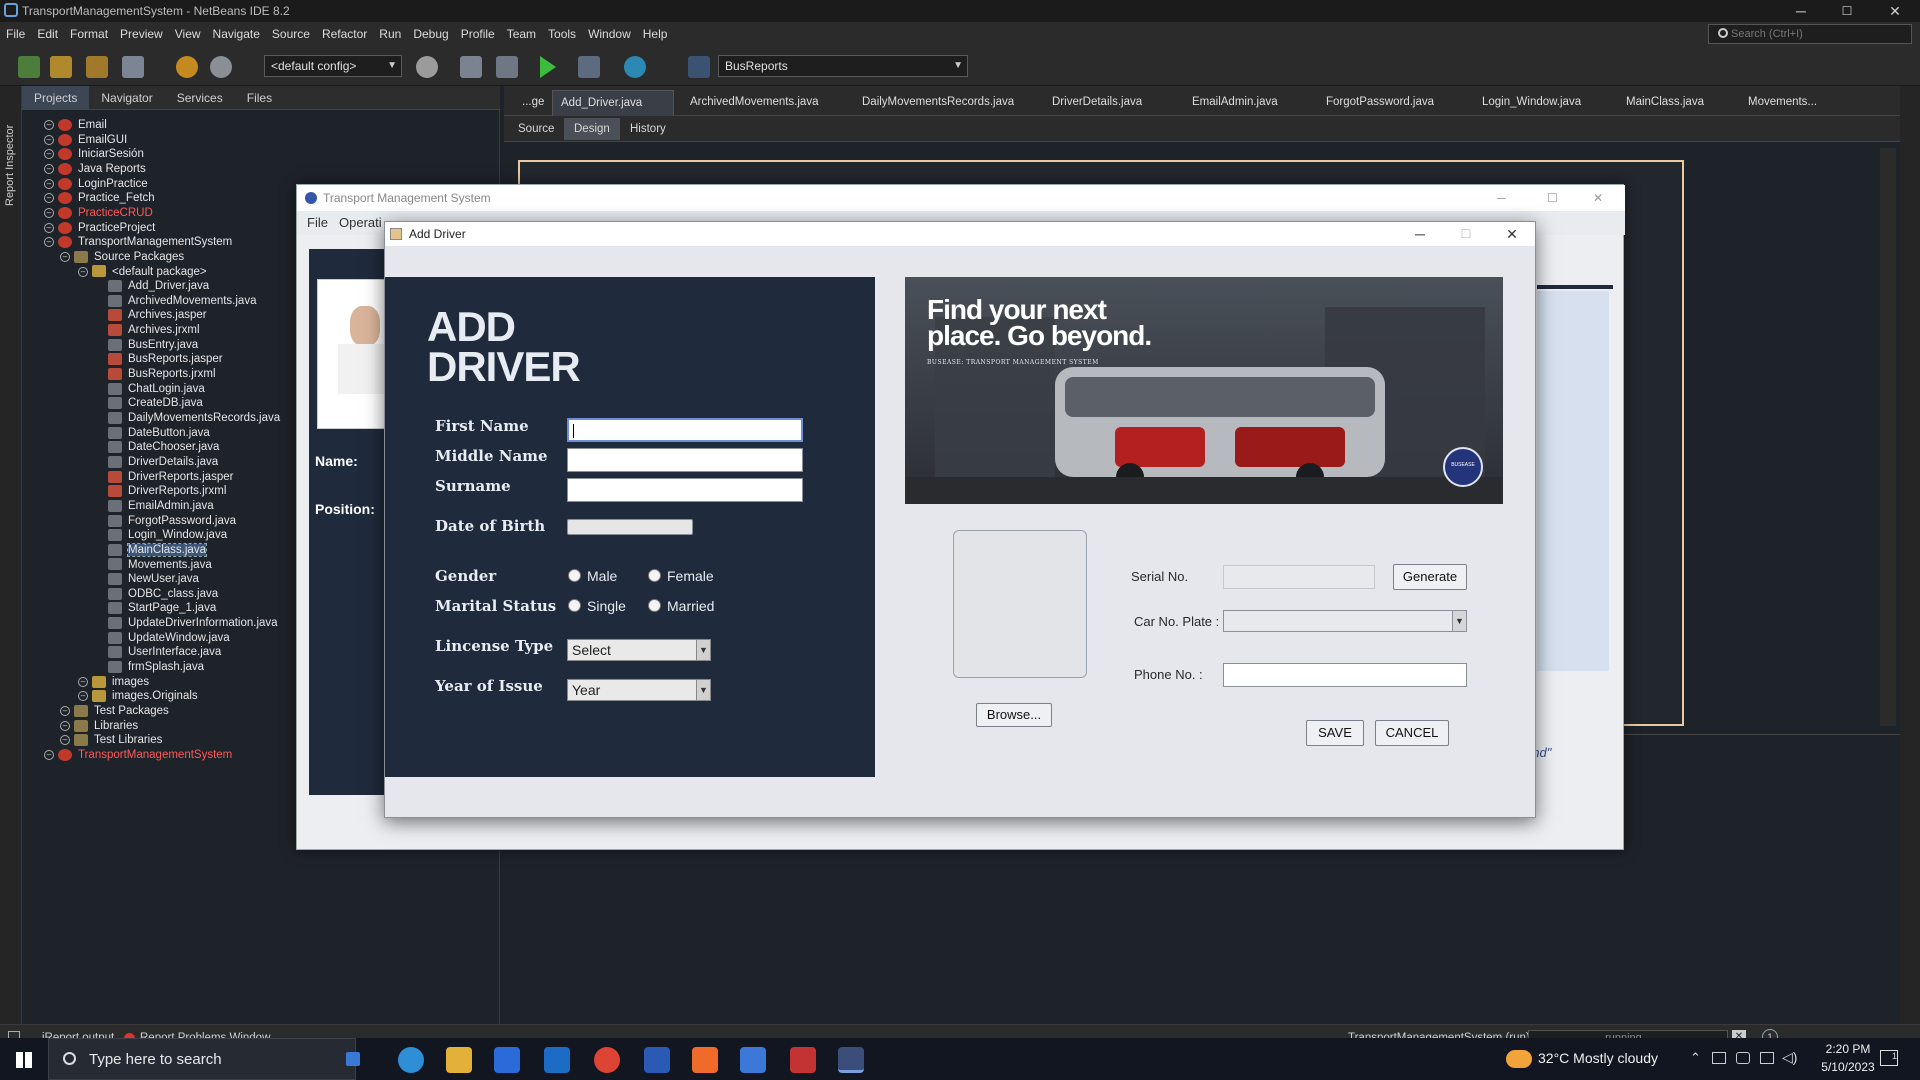 The height and width of the screenshot is (1080, 1920). I want to click on redo-icon, so click(221, 67).